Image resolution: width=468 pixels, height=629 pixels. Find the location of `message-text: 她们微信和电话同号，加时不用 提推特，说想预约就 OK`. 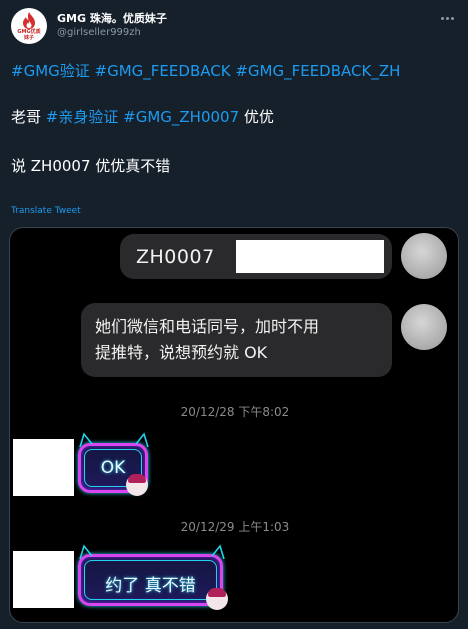

message-text: 她们微信和电话同号，加时不用 提推特，说想预约就 OK is located at coordinates (207, 339).